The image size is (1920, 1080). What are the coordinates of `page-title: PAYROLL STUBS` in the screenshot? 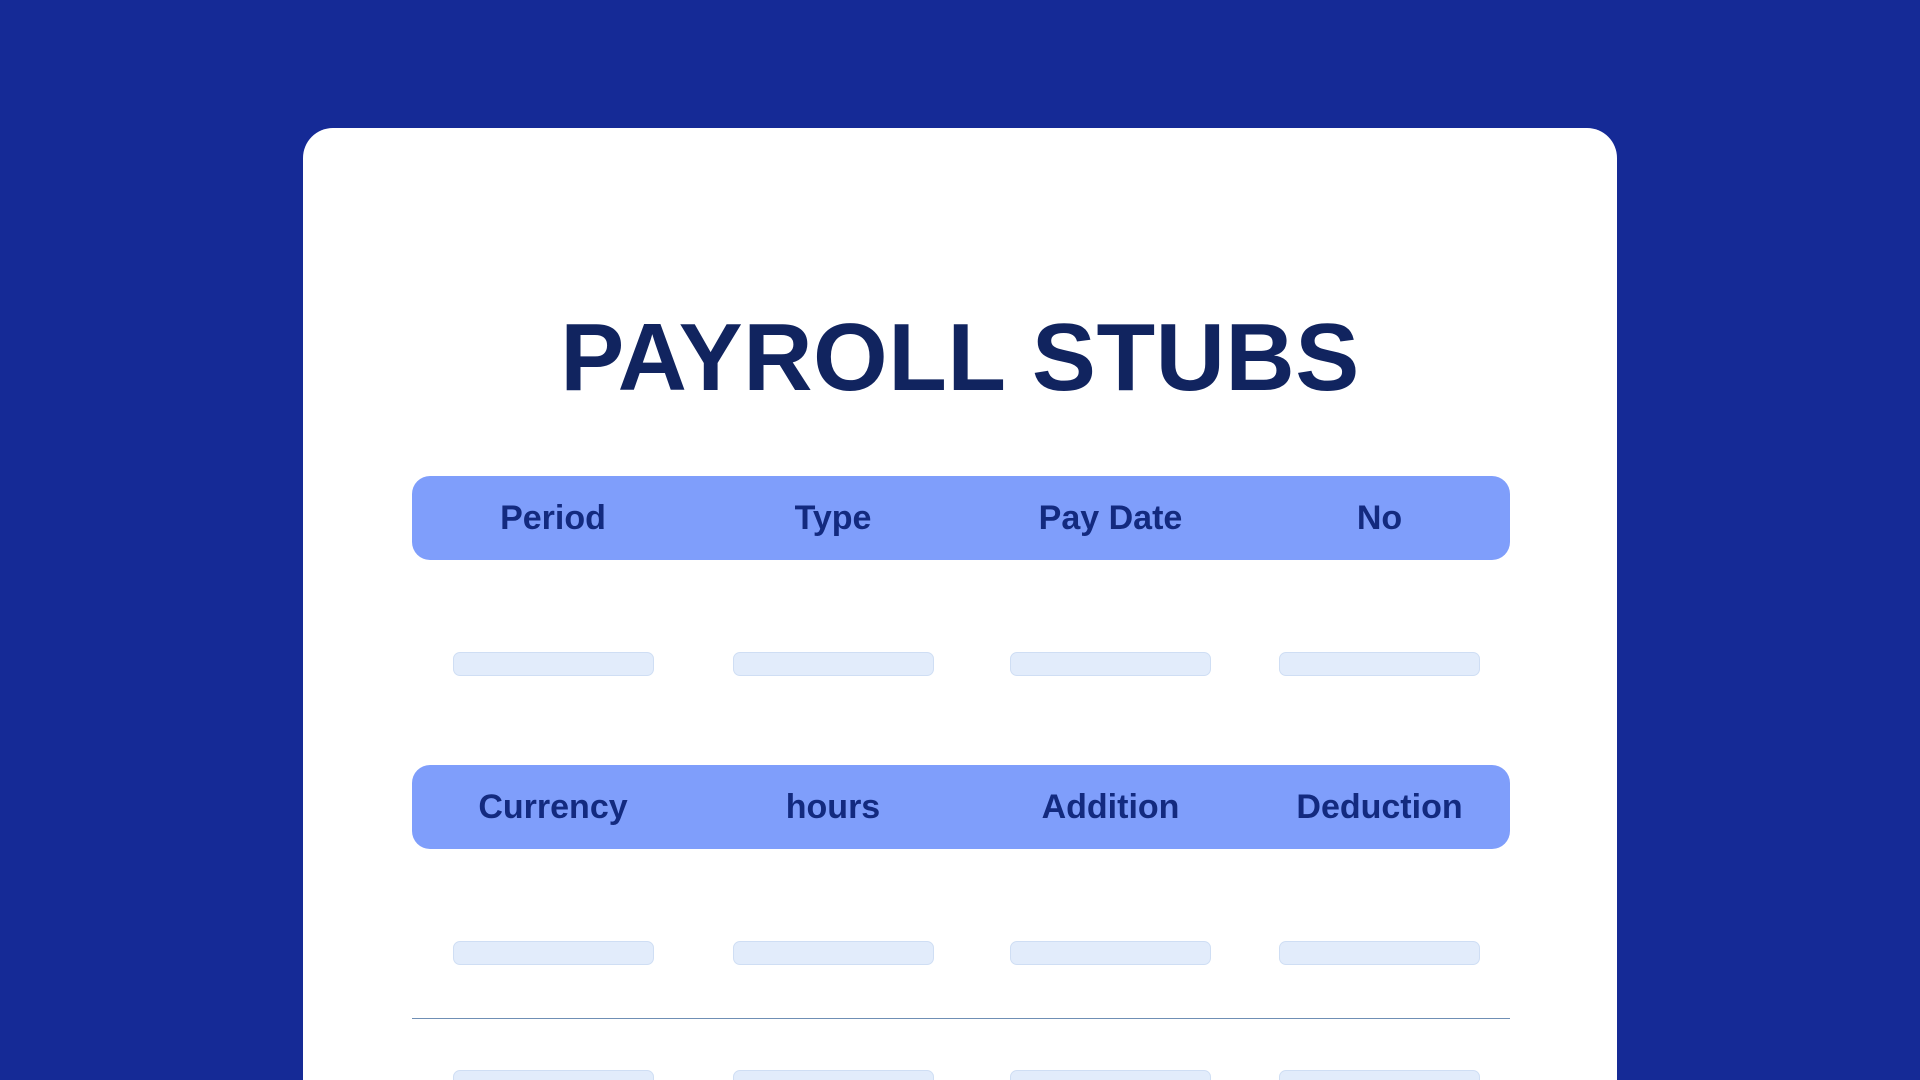 It's located at (960, 357).